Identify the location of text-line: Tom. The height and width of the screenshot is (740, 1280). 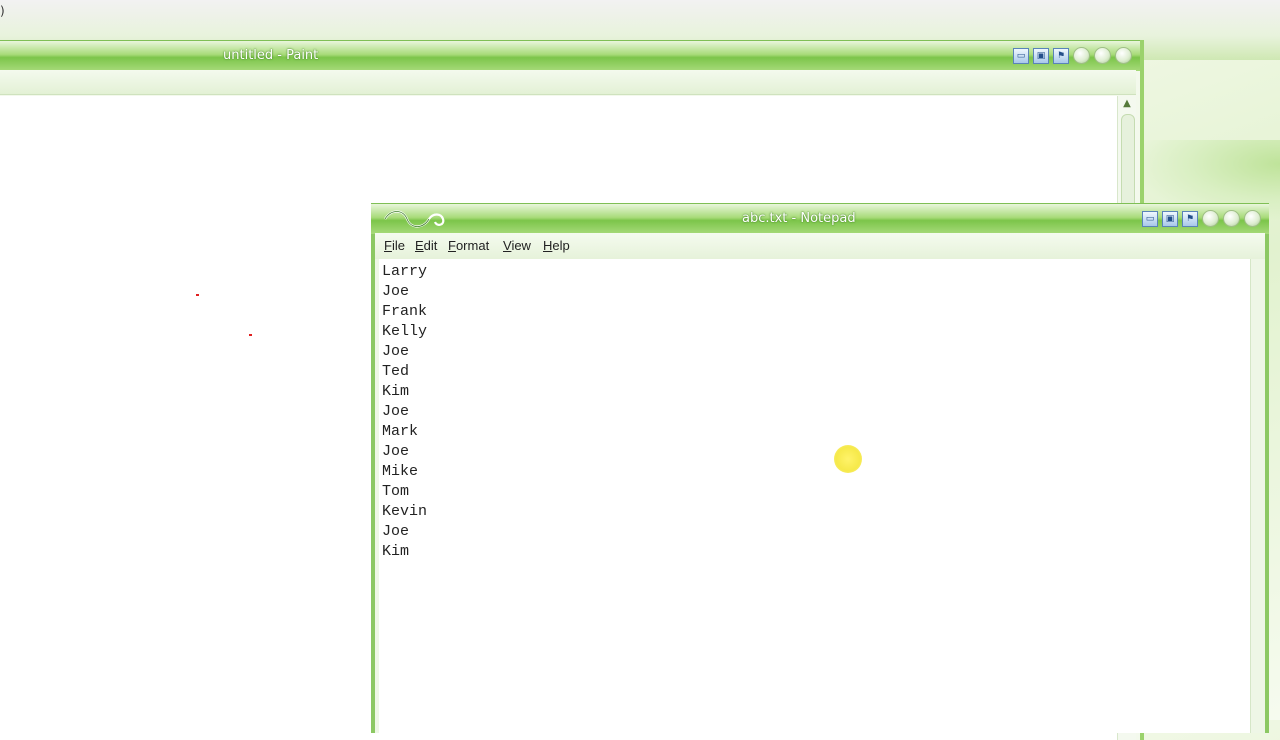
(396, 491).